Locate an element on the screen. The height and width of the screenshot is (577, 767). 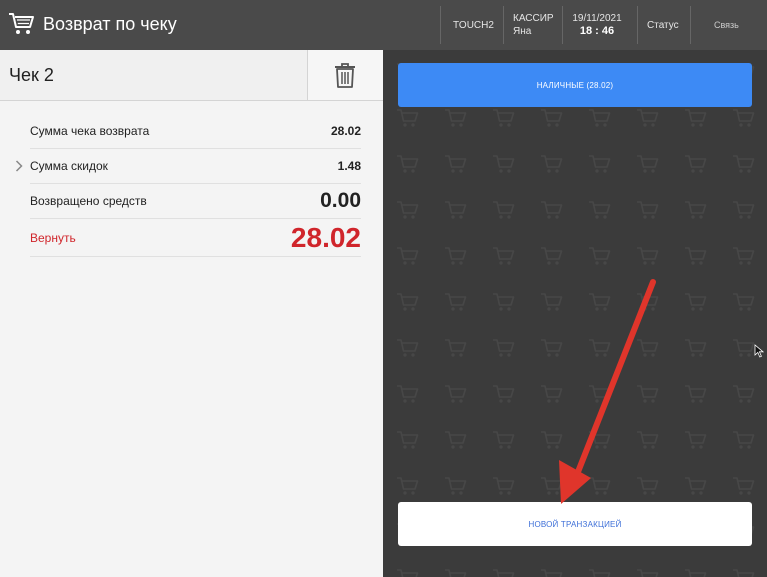
new-transaction-button: НОВОЙ ТРАНЗАКЦИЕЙ is located at coordinates (575, 524).